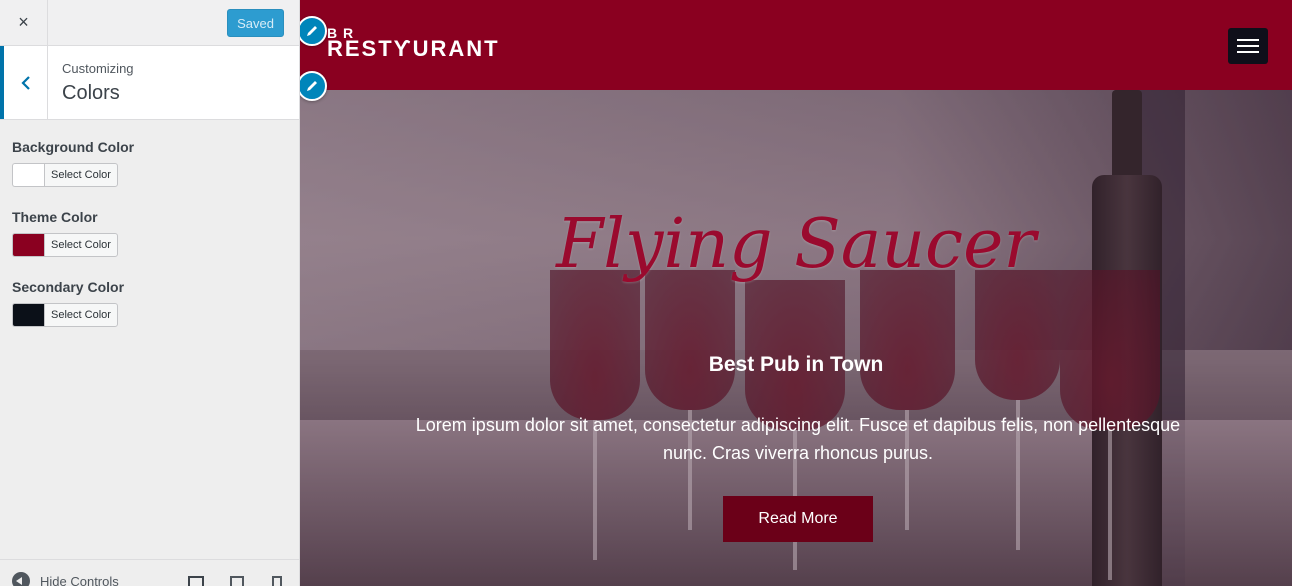  Describe the element at coordinates (196, 581) in the screenshot. I see `desktop-preview-icon` at that location.